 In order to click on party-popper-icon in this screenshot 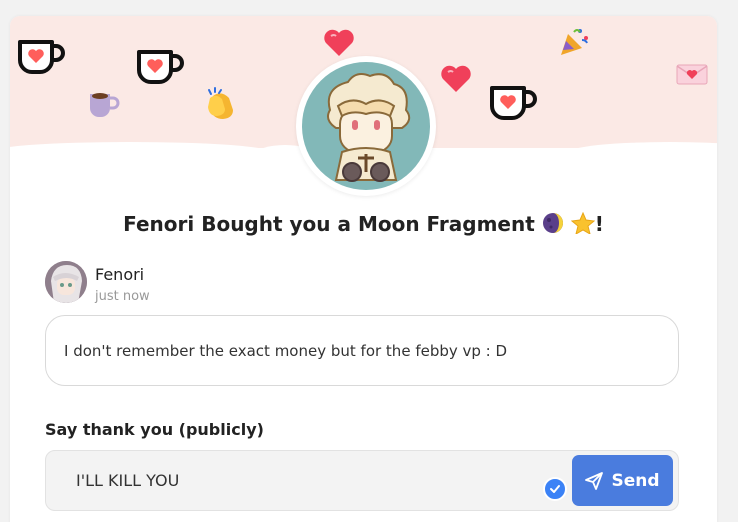, I will do `click(574, 42)`.